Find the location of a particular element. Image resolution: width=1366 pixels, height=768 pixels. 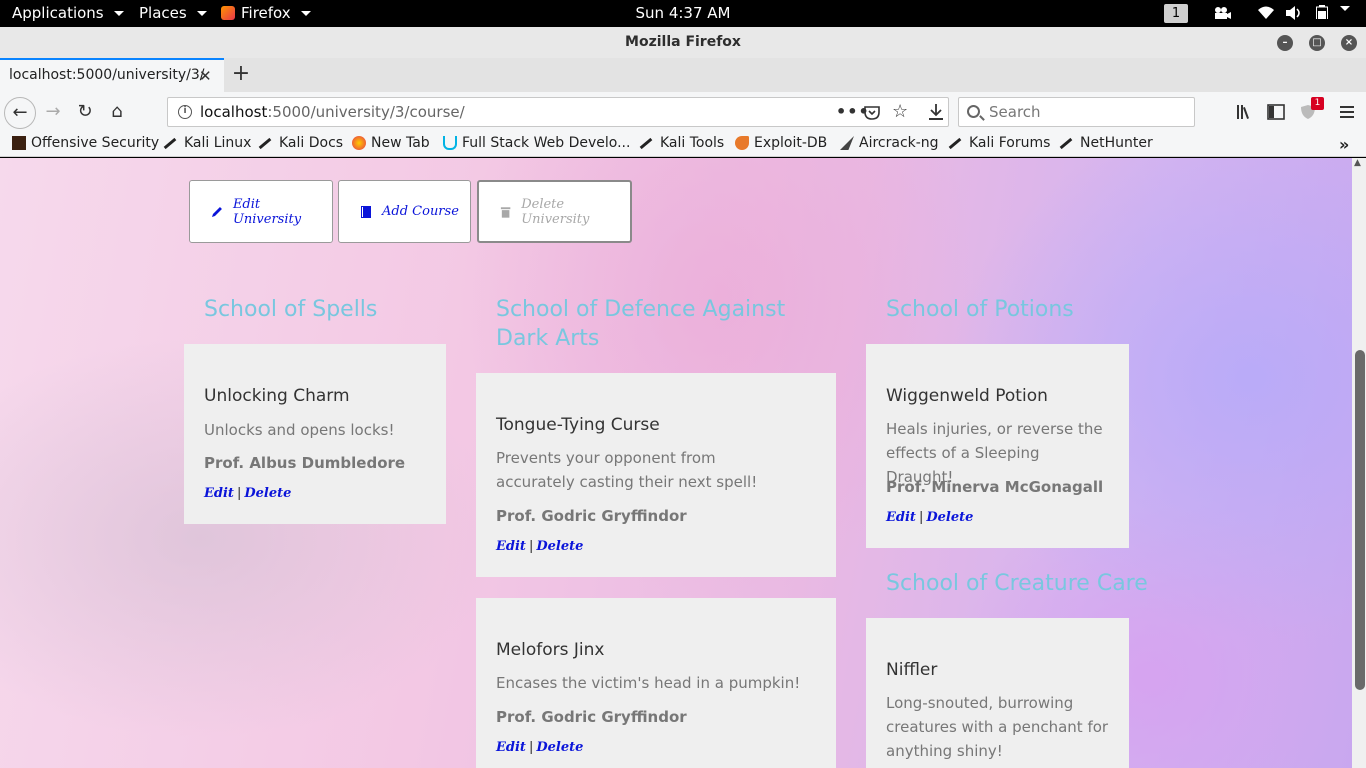

bookmark-label: Kali Forums is located at coordinates (1010, 143).